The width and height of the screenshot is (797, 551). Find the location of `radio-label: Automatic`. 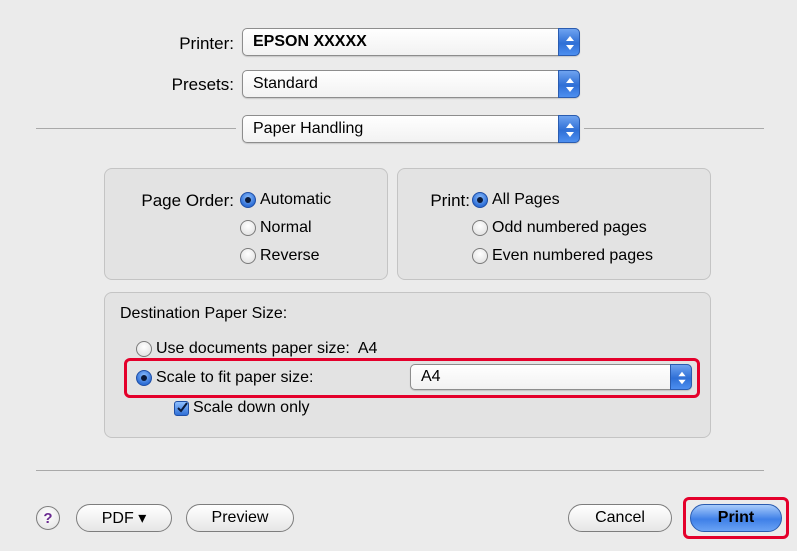

radio-label: Automatic is located at coordinates (296, 199).